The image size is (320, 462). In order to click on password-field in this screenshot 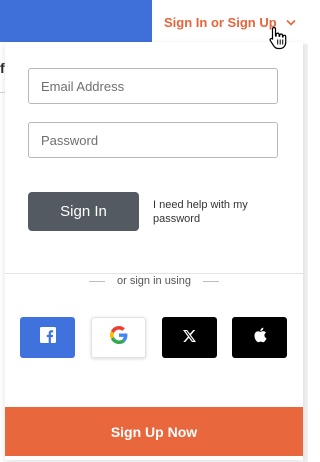, I will do `click(153, 140)`.